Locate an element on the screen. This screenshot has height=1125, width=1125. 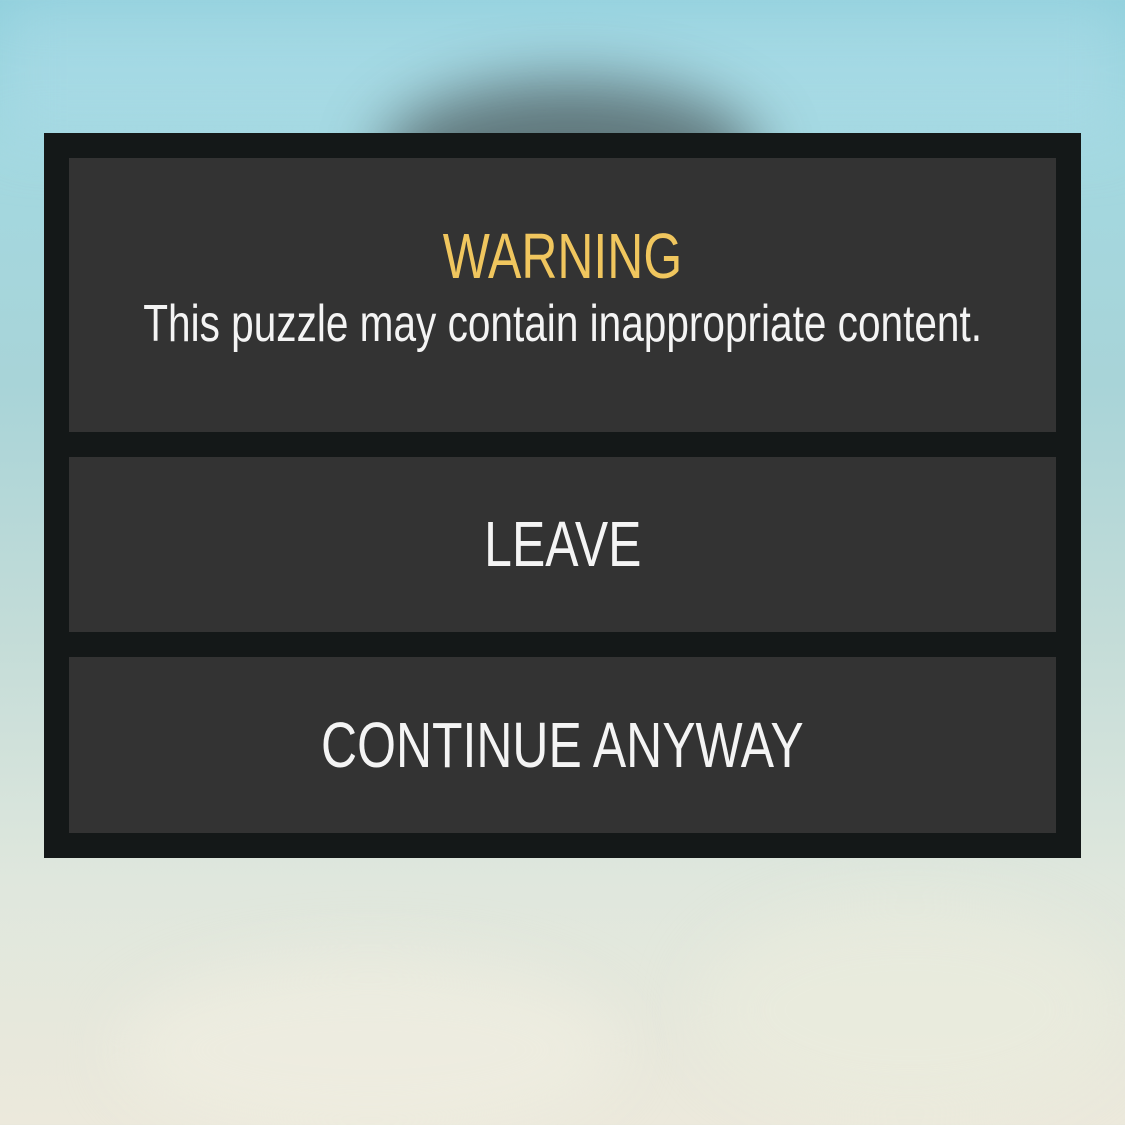
continue-anyway-button: CONTINUE ANYWAY is located at coordinates (562, 745).